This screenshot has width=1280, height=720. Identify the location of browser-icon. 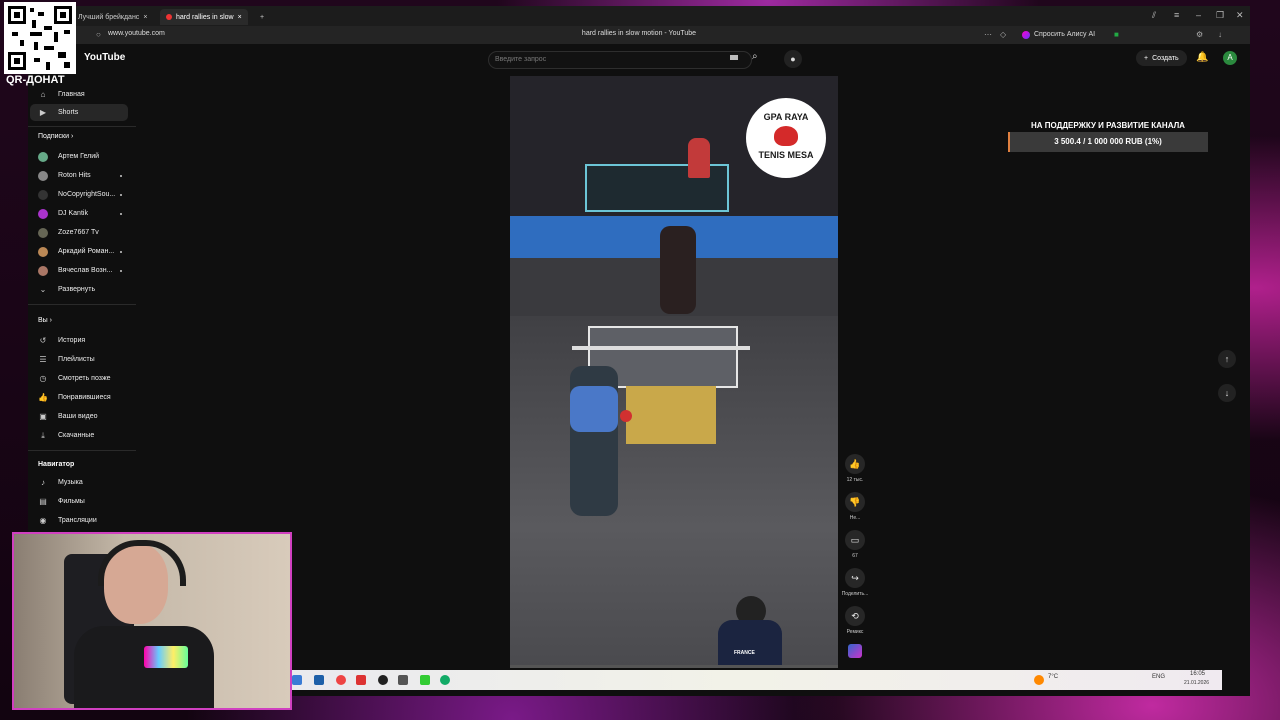
(341, 680).